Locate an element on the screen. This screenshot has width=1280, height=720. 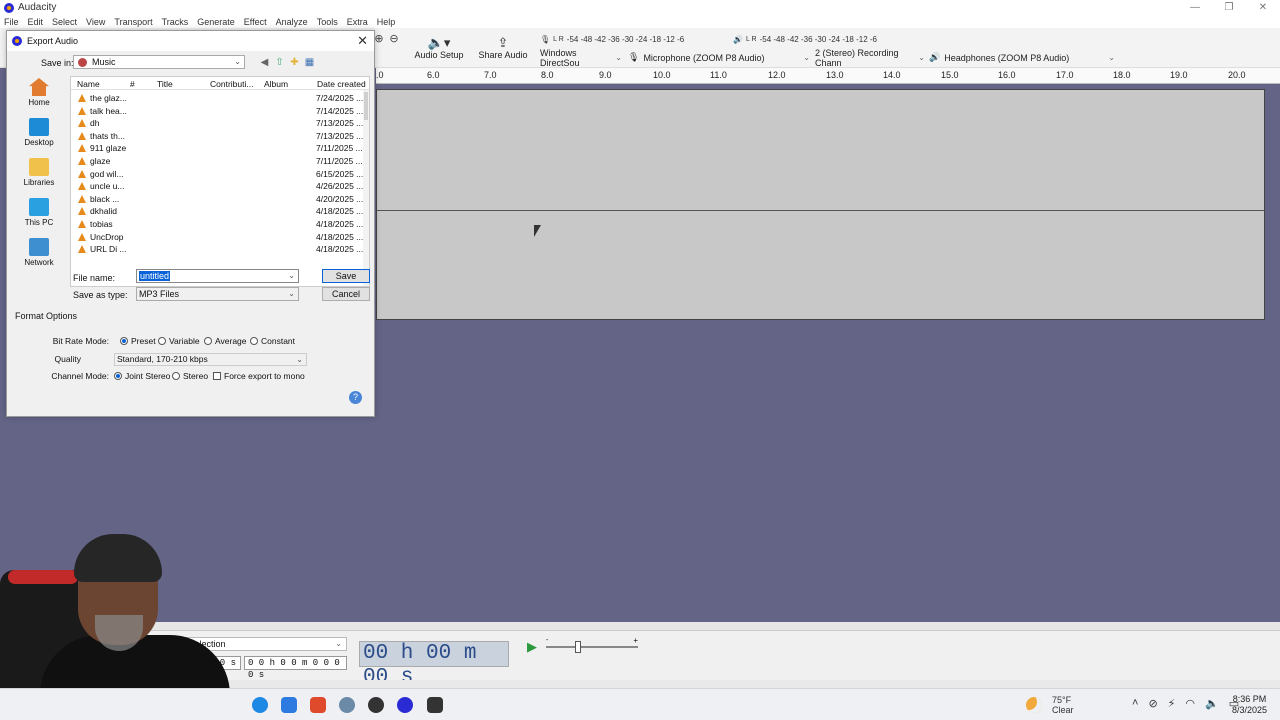
place-libraries: Libraries is located at coordinates (39, 172).